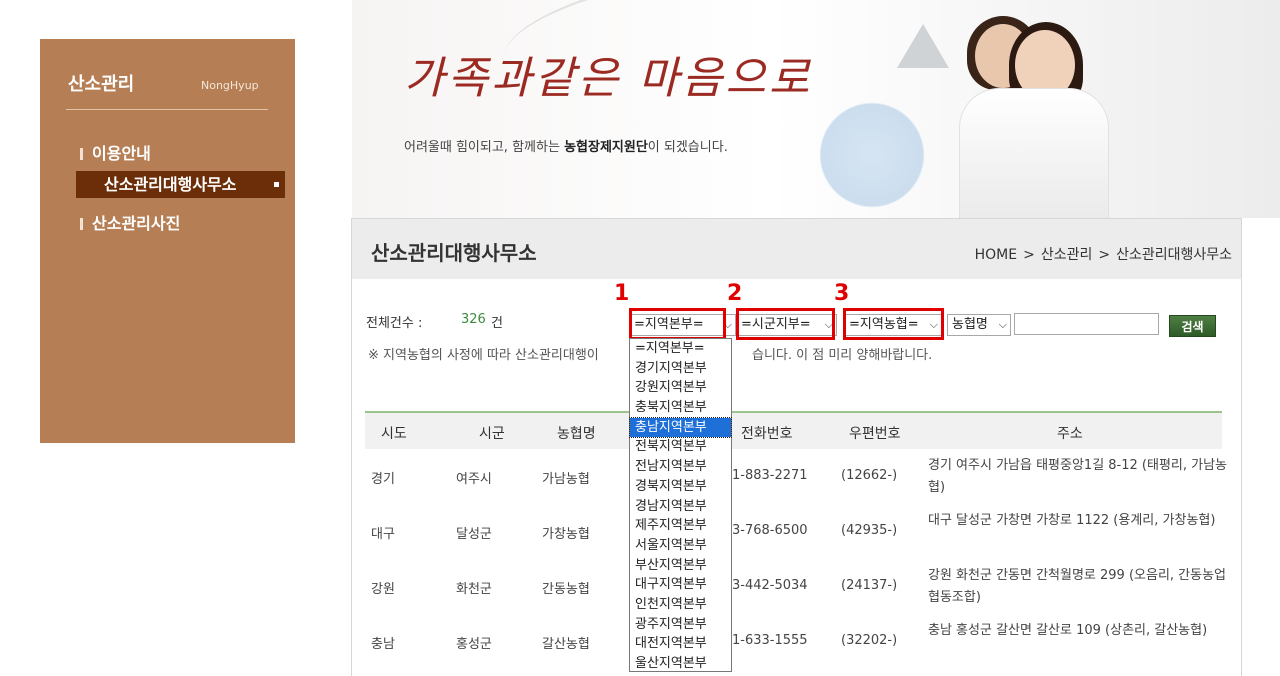 Image resolution: width=1280 pixels, height=676 pixels. What do you see at coordinates (680, 644) in the screenshot?
I see `dropdown-option: 대전지역본부` at bounding box center [680, 644].